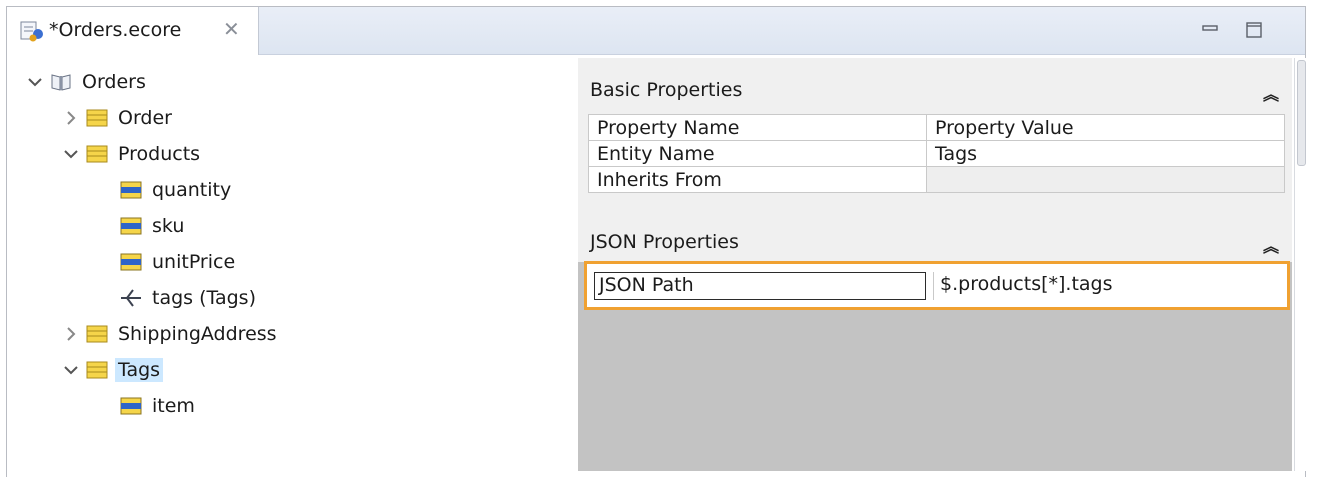 Image resolution: width=1324 pixels, height=478 pixels. What do you see at coordinates (131, 298) in the screenshot?
I see `reference-icon` at bounding box center [131, 298].